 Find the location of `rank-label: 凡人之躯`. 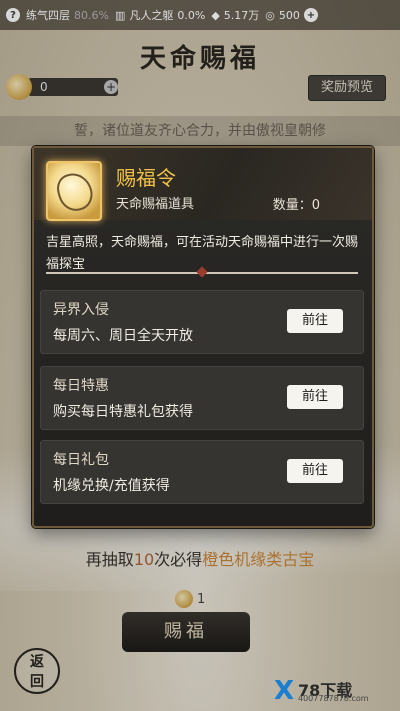

rank-label: 凡人之躯 is located at coordinates (151, 15).